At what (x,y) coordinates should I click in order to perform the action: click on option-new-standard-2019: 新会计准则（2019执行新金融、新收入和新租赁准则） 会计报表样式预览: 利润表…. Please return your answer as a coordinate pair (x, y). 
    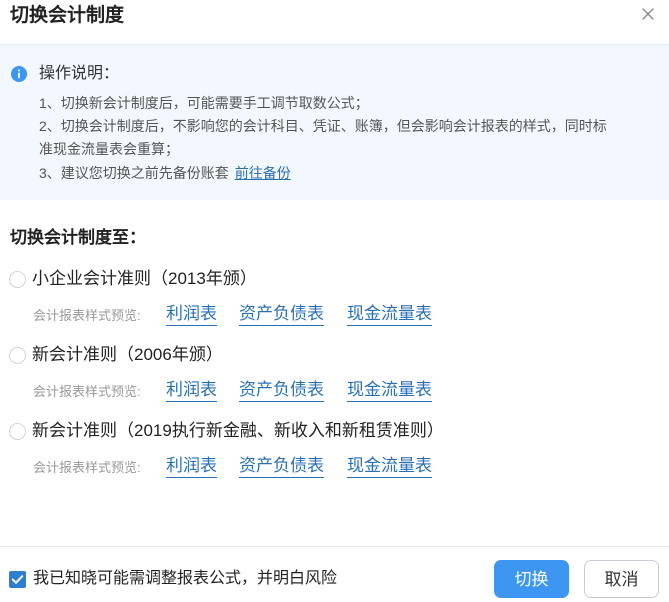
    Looking at the image, I should click on (334, 456).